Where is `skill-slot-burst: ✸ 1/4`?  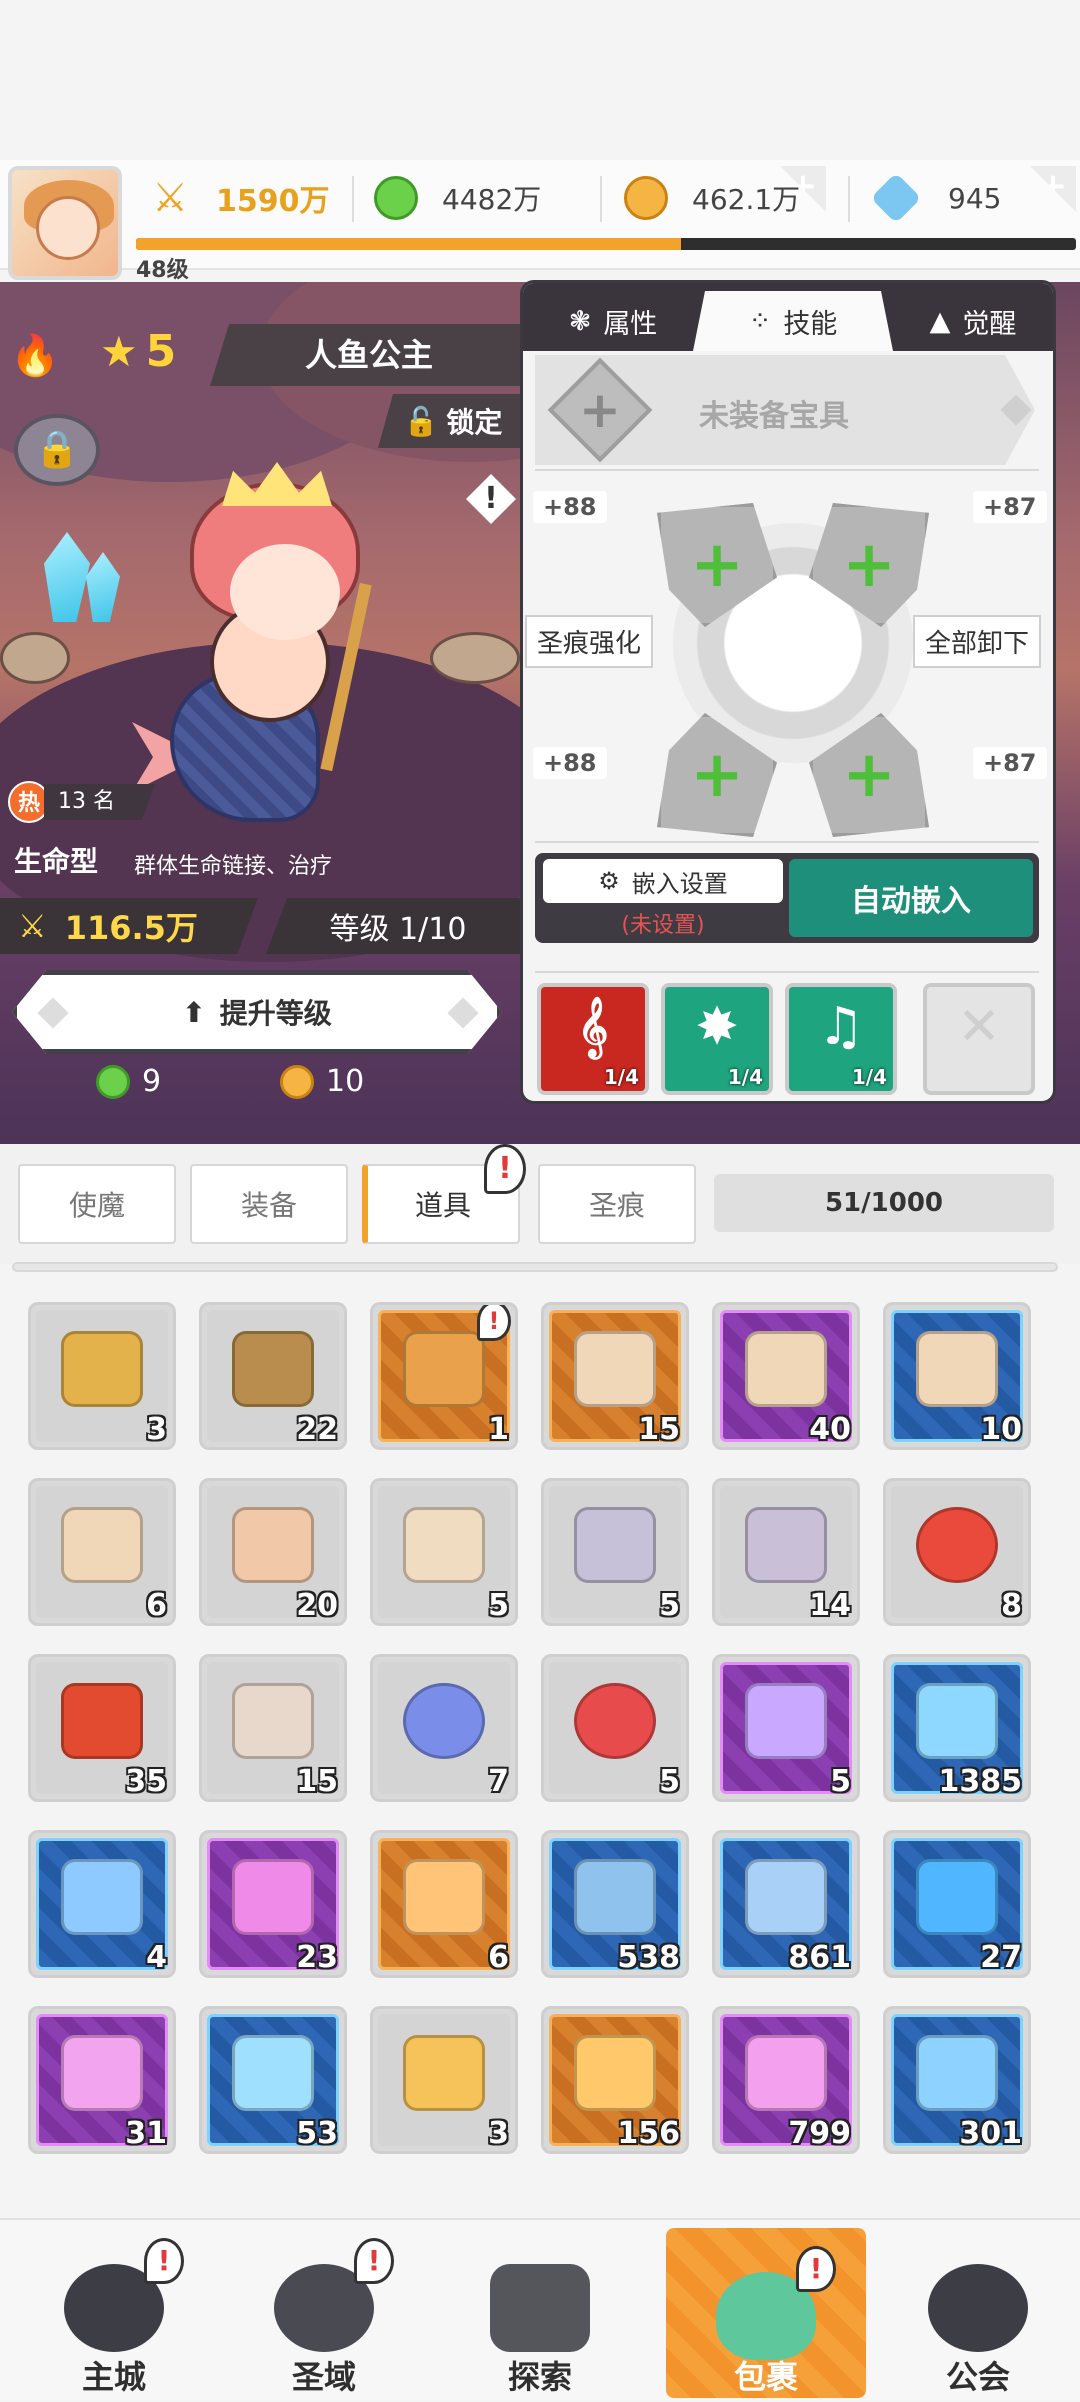
skill-slot-burst: ✸ 1/4 is located at coordinates (717, 1039).